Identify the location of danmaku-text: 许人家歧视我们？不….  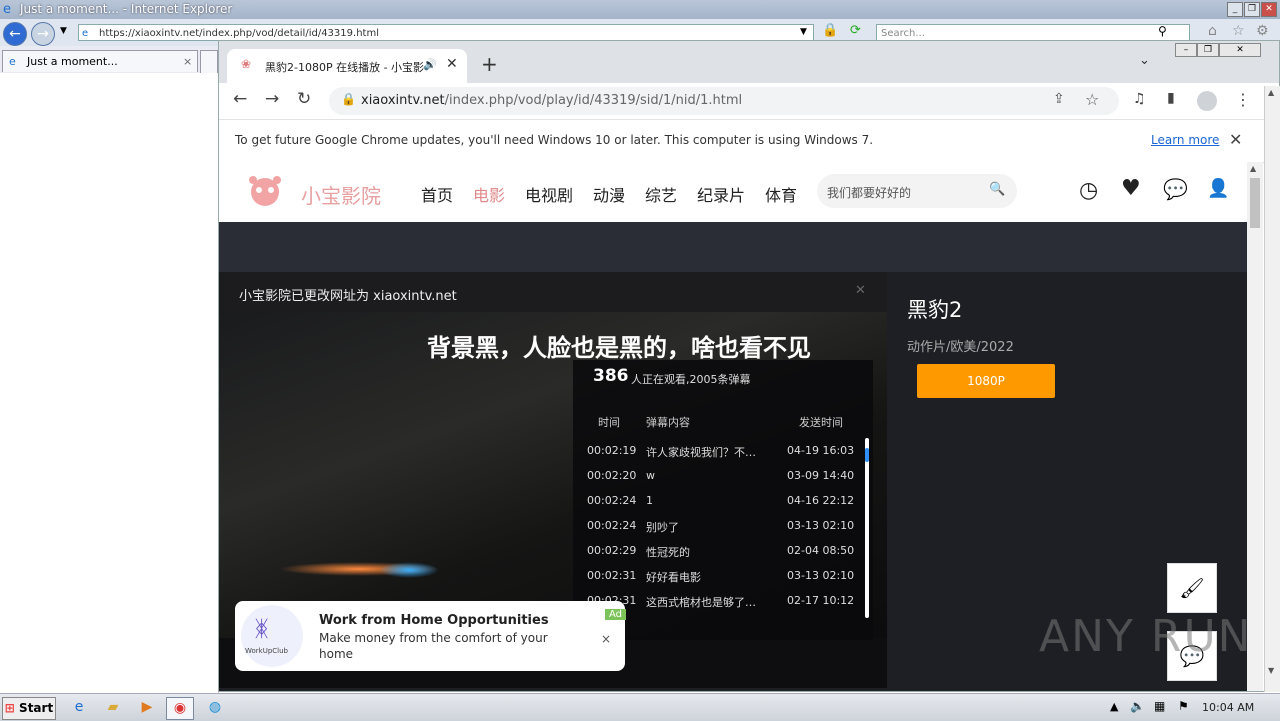
(701, 452).